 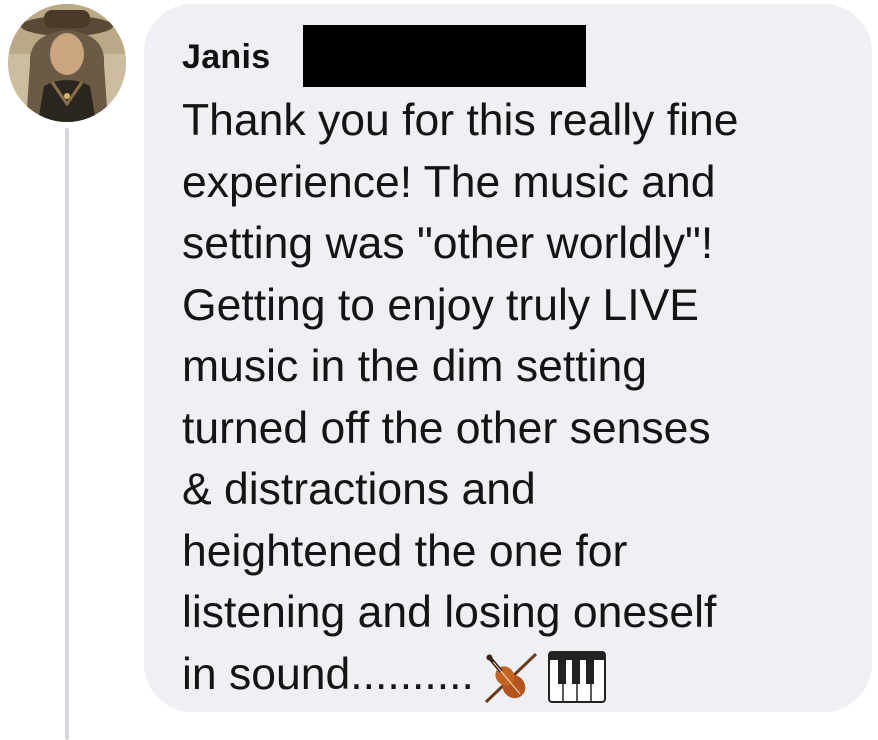 I want to click on comment-line: Thank you for this really fine, so click(x=460, y=120).